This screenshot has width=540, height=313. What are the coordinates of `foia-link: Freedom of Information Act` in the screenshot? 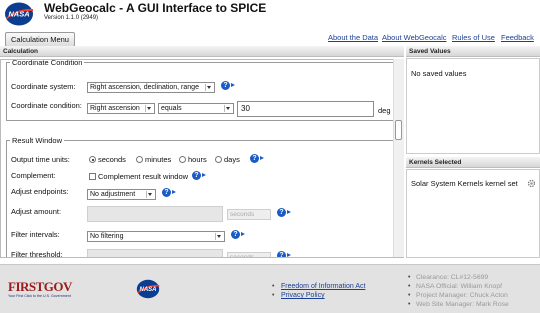 It's located at (323, 286).